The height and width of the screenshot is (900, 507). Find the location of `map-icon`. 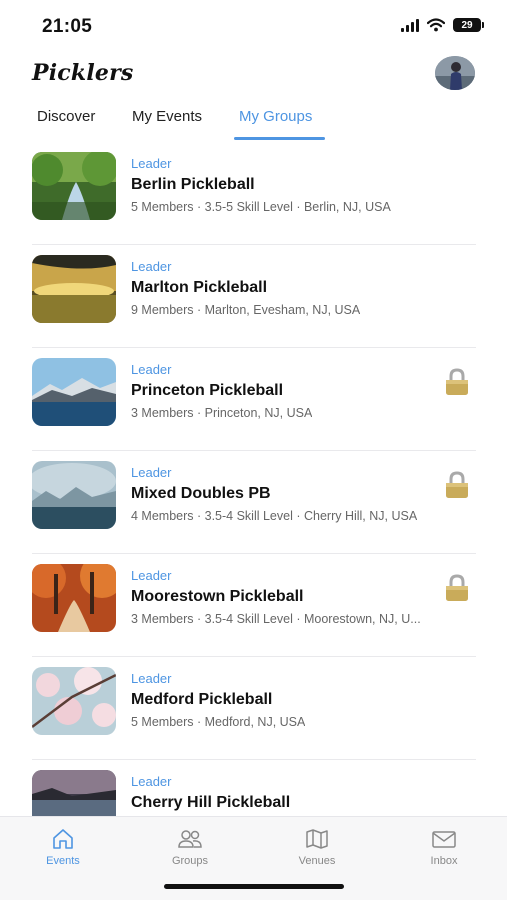

map-icon is located at coordinates (317, 839).